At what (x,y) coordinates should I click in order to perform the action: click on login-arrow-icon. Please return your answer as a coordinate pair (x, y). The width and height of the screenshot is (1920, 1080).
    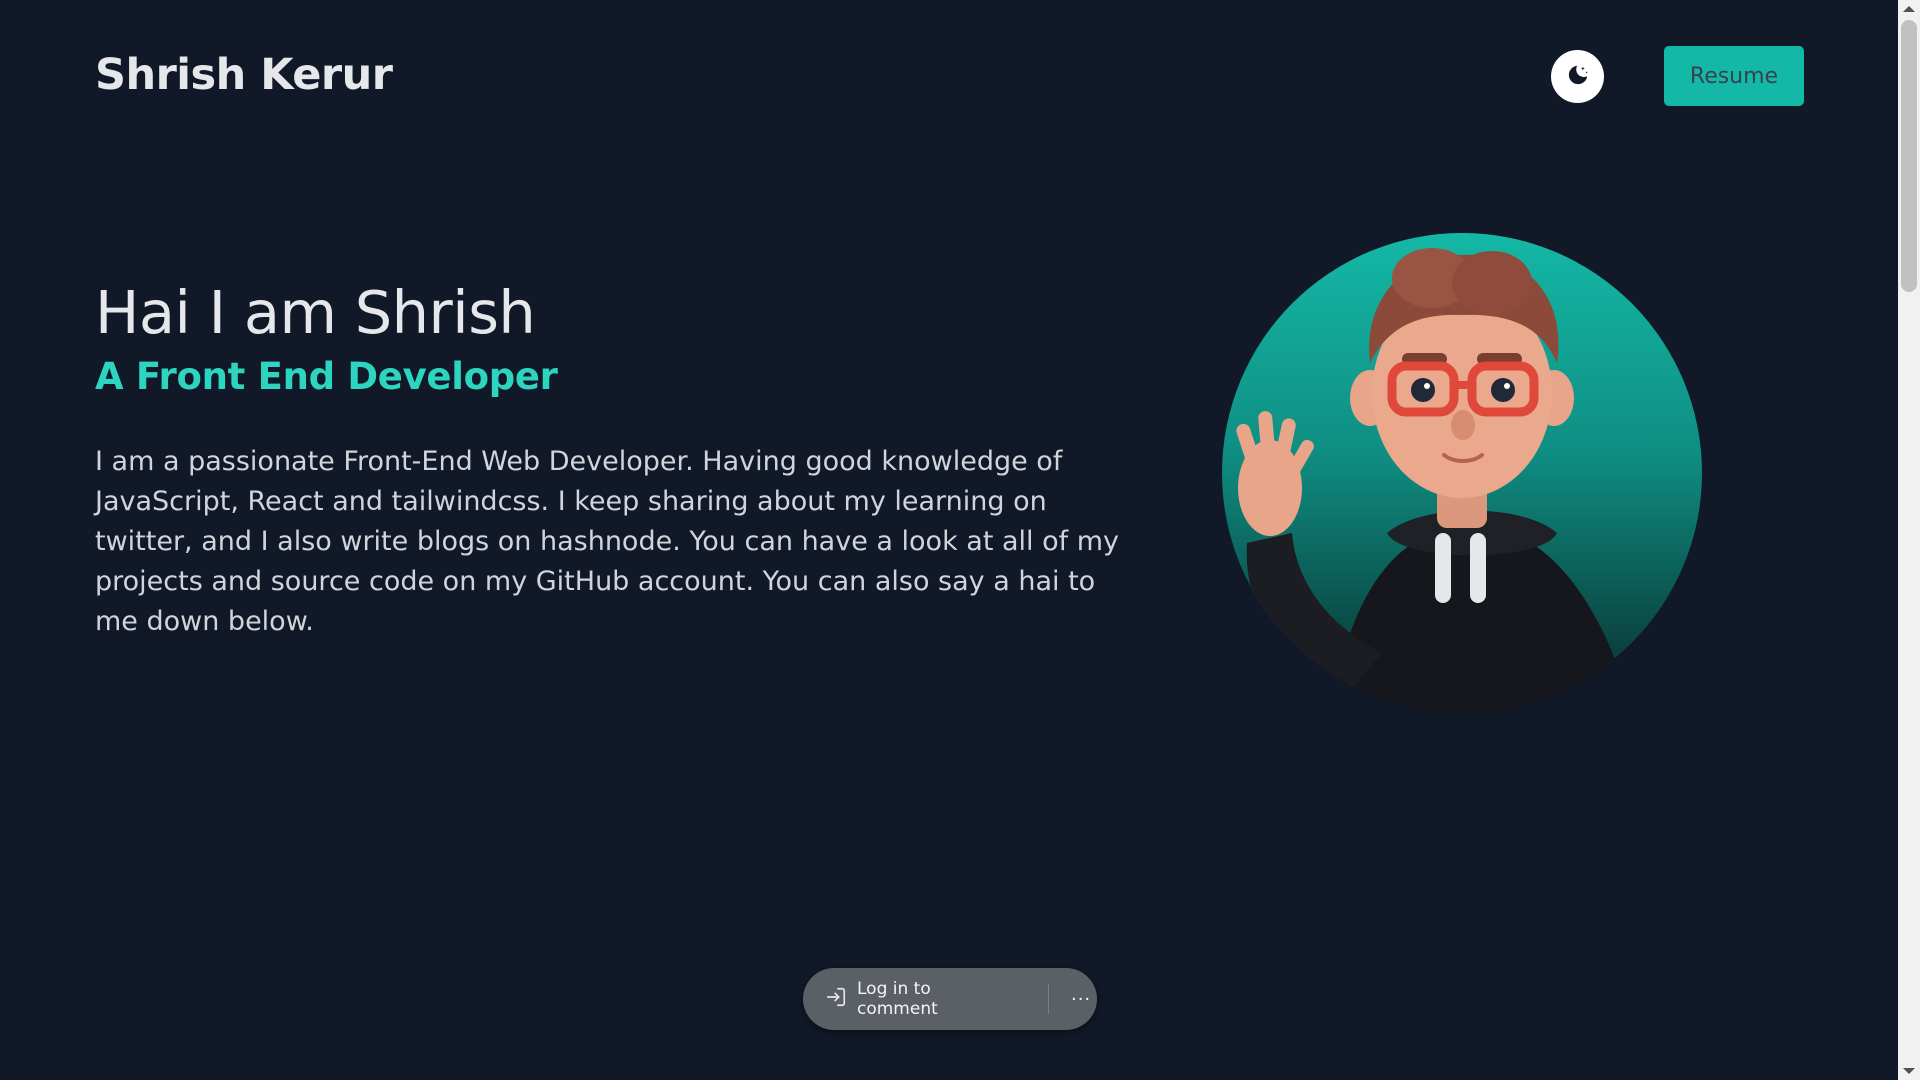
    Looking at the image, I should click on (836, 999).